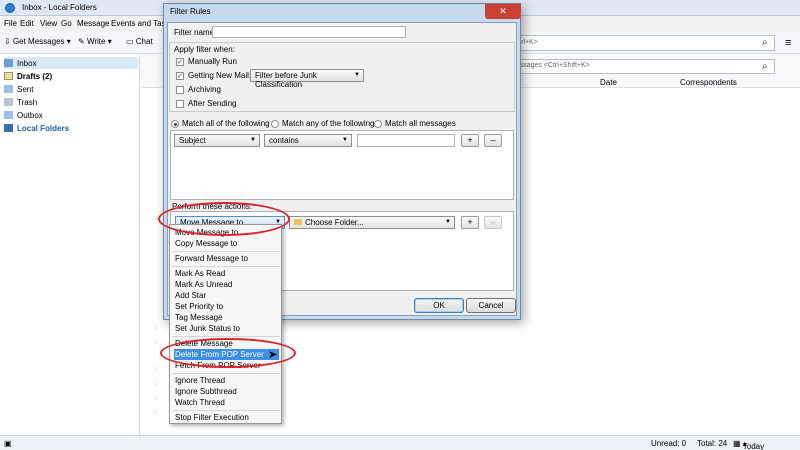  What do you see at coordinates (420, 123) in the screenshot?
I see `match-all-messages-label: Match all messages` at bounding box center [420, 123].